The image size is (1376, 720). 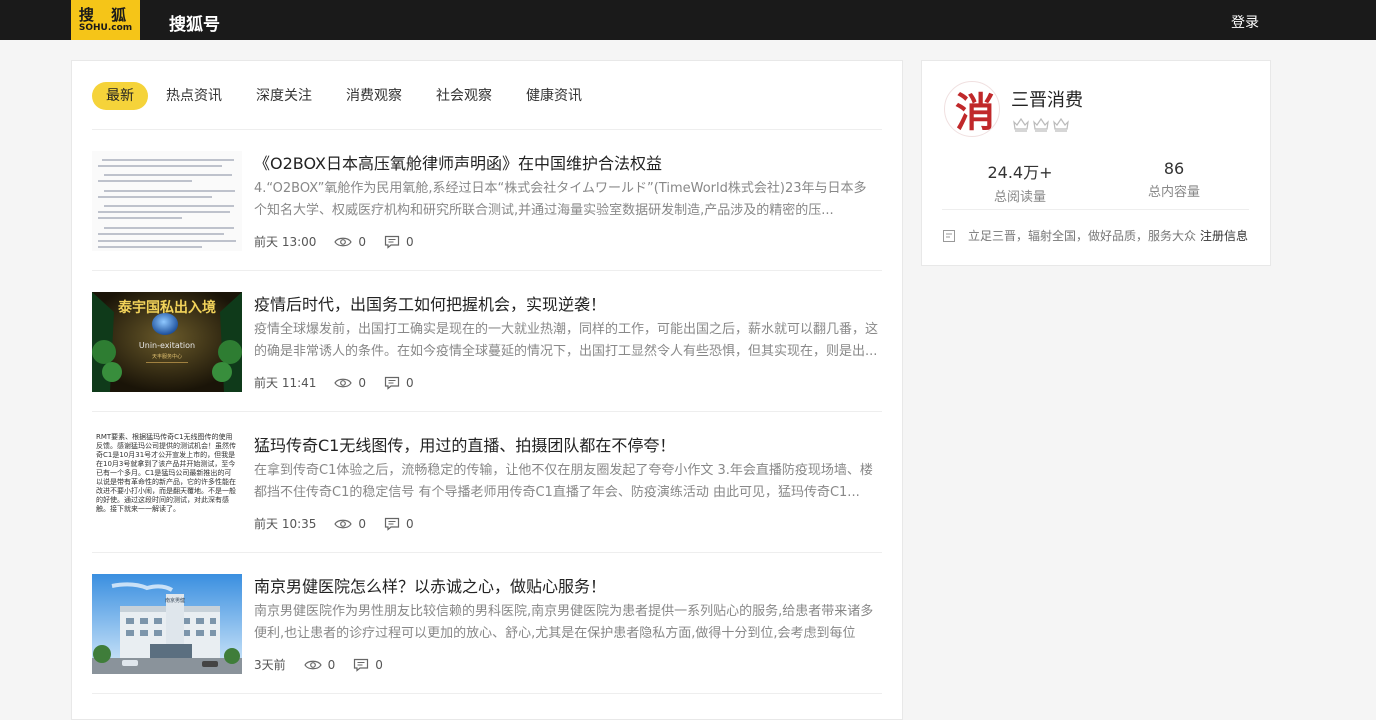 What do you see at coordinates (167, 624) in the screenshot?
I see `article-thumbnail: 南京男健` at bounding box center [167, 624].